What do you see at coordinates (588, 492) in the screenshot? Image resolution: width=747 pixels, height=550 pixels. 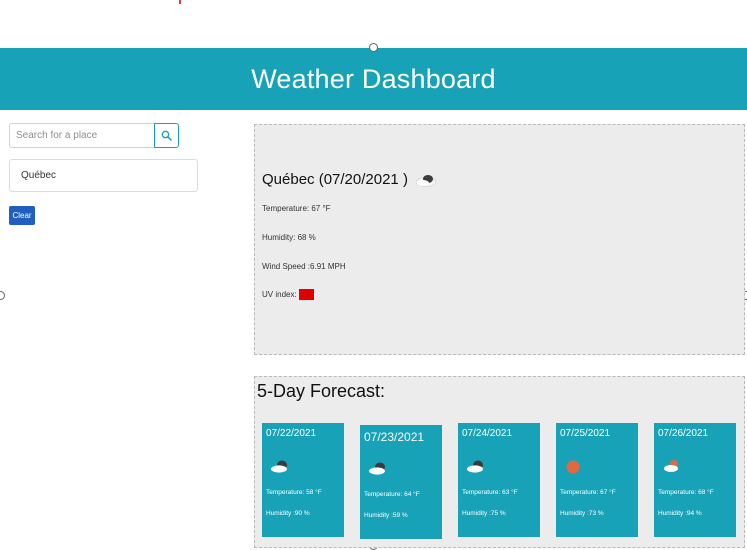 I see `forecast-temperature: Temperature: 67 °F` at bounding box center [588, 492].